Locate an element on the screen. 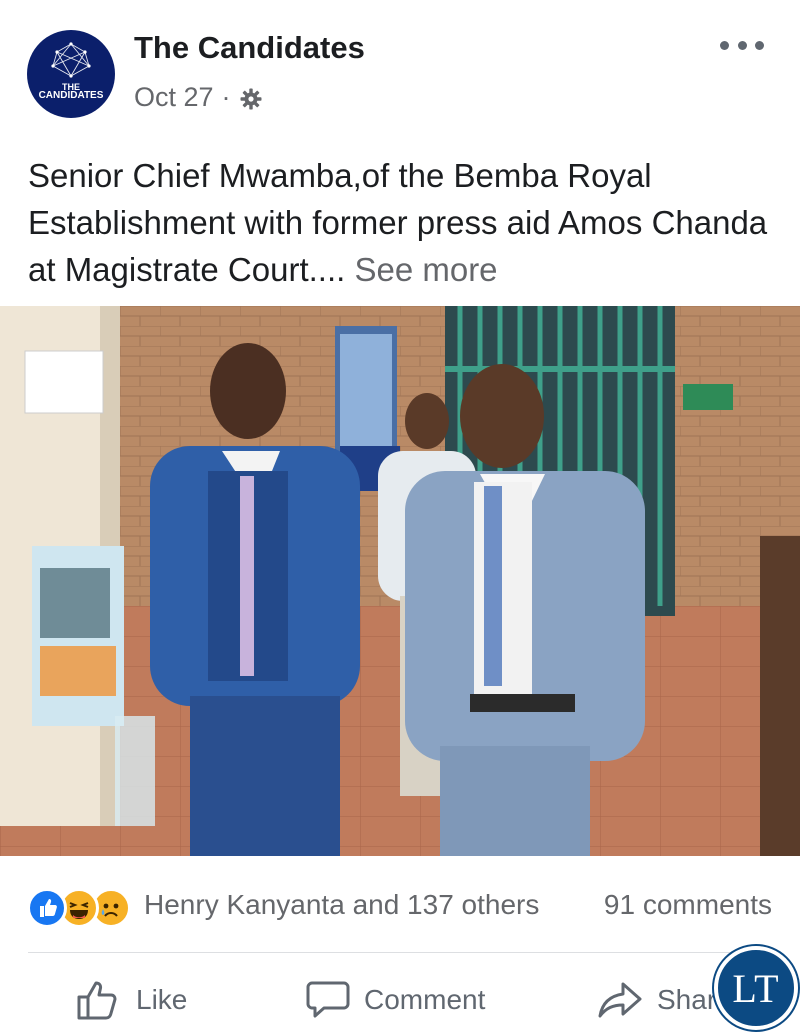 This screenshot has height=1033, width=800. comment-label: Comment is located at coordinates (425, 999).